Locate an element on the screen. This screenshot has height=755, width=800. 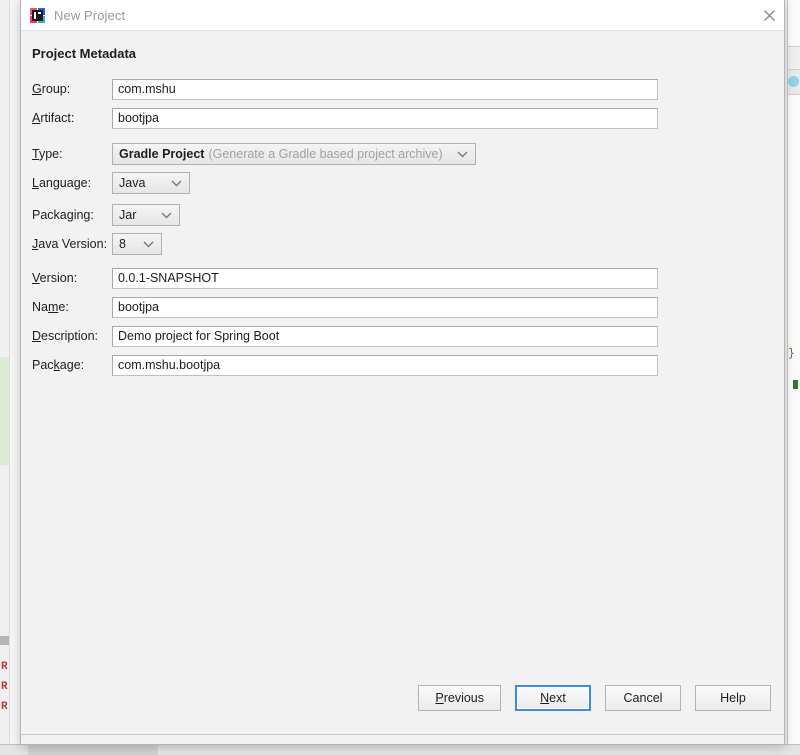
language-combo-value: Java is located at coordinates (132, 183).